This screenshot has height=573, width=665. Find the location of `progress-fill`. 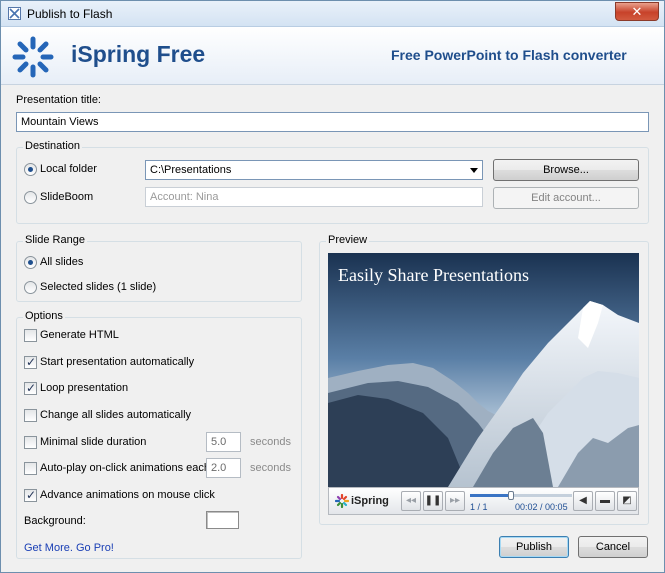

progress-fill is located at coordinates (490, 495).